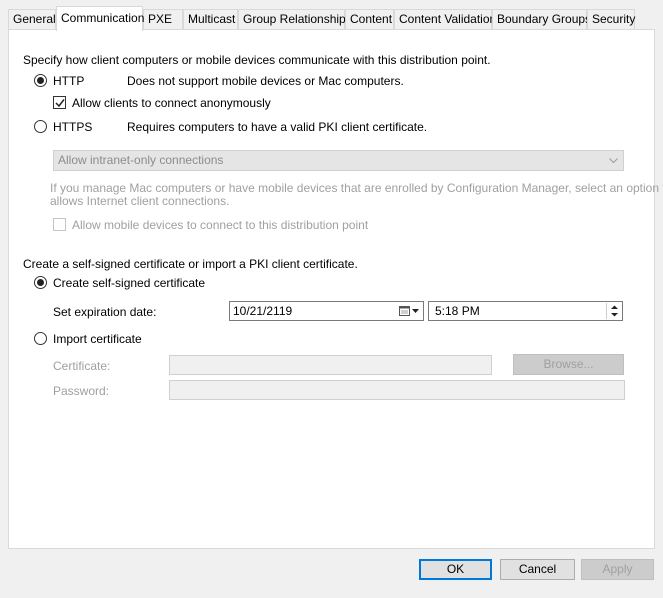  What do you see at coordinates (40, 80) in the screenshot?
I see `http-radio` at bounding box center [40, 80].